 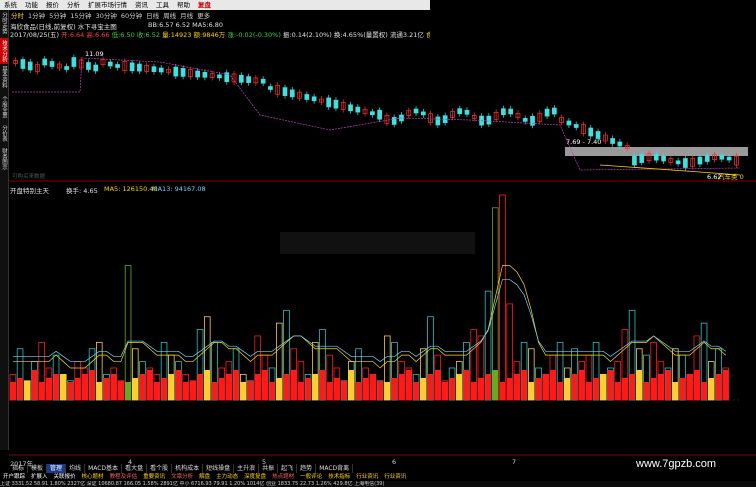 What do you see at coordinates (367, 477) in the screenshot?
I see `info-tab-13: 行业资讯` at bounding box center [367, 477].